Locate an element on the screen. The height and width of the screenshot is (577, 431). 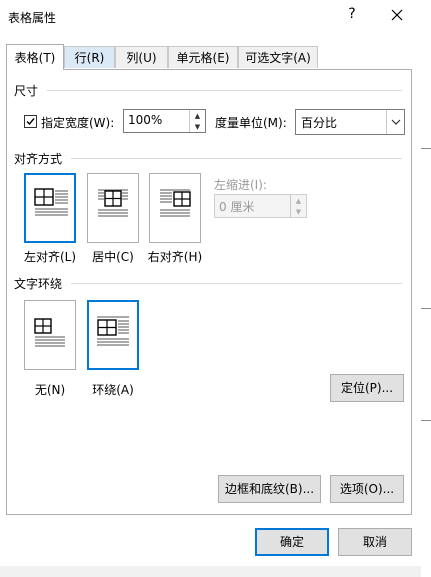
dropdown-button is located at coordinates (395, 122).